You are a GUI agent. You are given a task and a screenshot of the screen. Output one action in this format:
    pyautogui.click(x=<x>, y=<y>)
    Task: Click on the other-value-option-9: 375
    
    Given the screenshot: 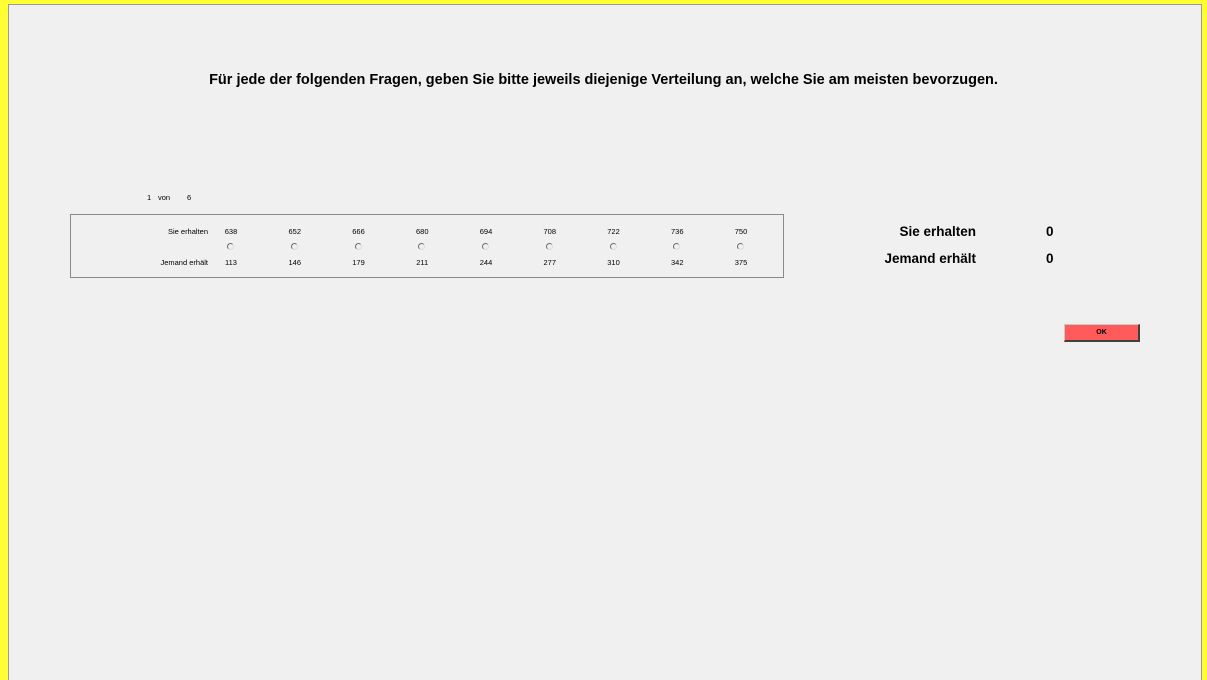 What is the action you would take?
    pyautogui.click(x=741, y=262)
    